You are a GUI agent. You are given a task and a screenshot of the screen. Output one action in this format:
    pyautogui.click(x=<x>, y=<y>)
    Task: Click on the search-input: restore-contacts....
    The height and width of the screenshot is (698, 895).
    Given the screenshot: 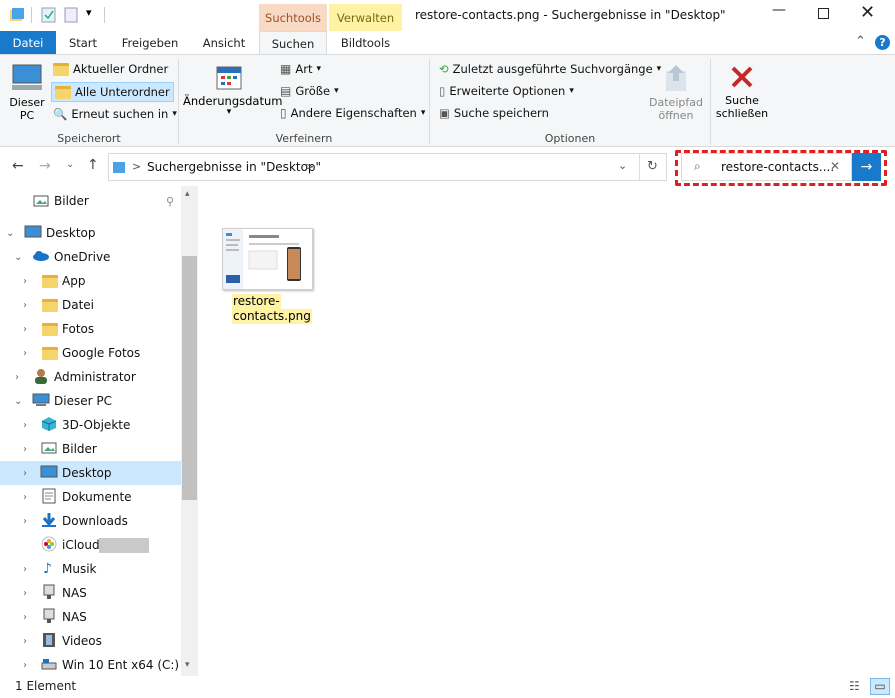 What is the action you would take?
    pyautogui.click(x=777, y=167)
    